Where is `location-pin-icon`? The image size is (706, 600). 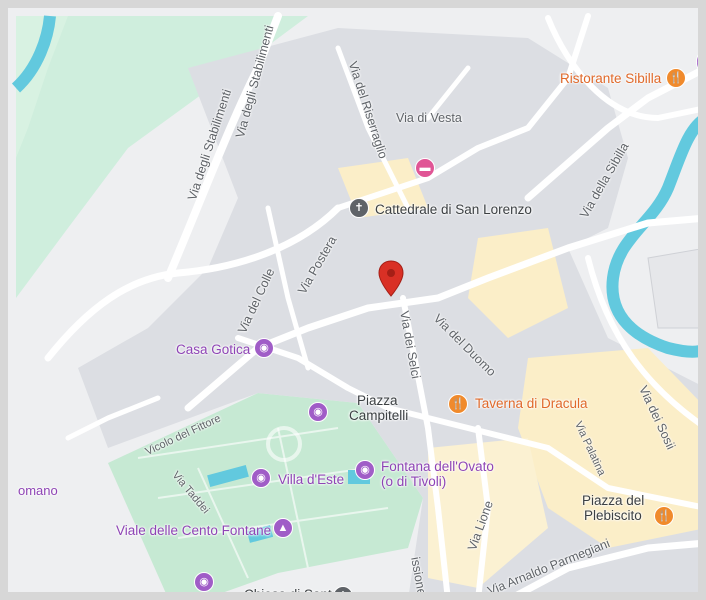
location-pin-icon is located at coordinates (391, 279).